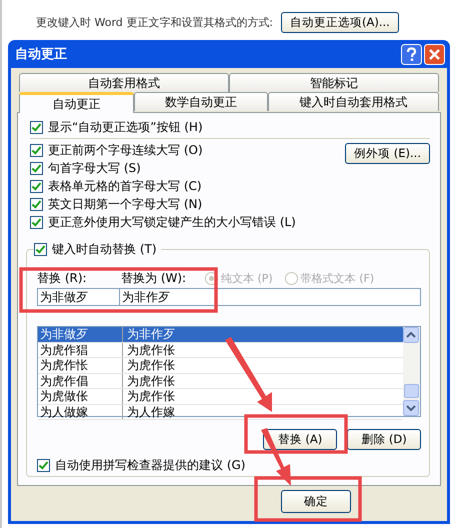 Image resolution: width=462 pixels, height=528 pixels. I want to click on tab: 智能标记, so click(334, 82).